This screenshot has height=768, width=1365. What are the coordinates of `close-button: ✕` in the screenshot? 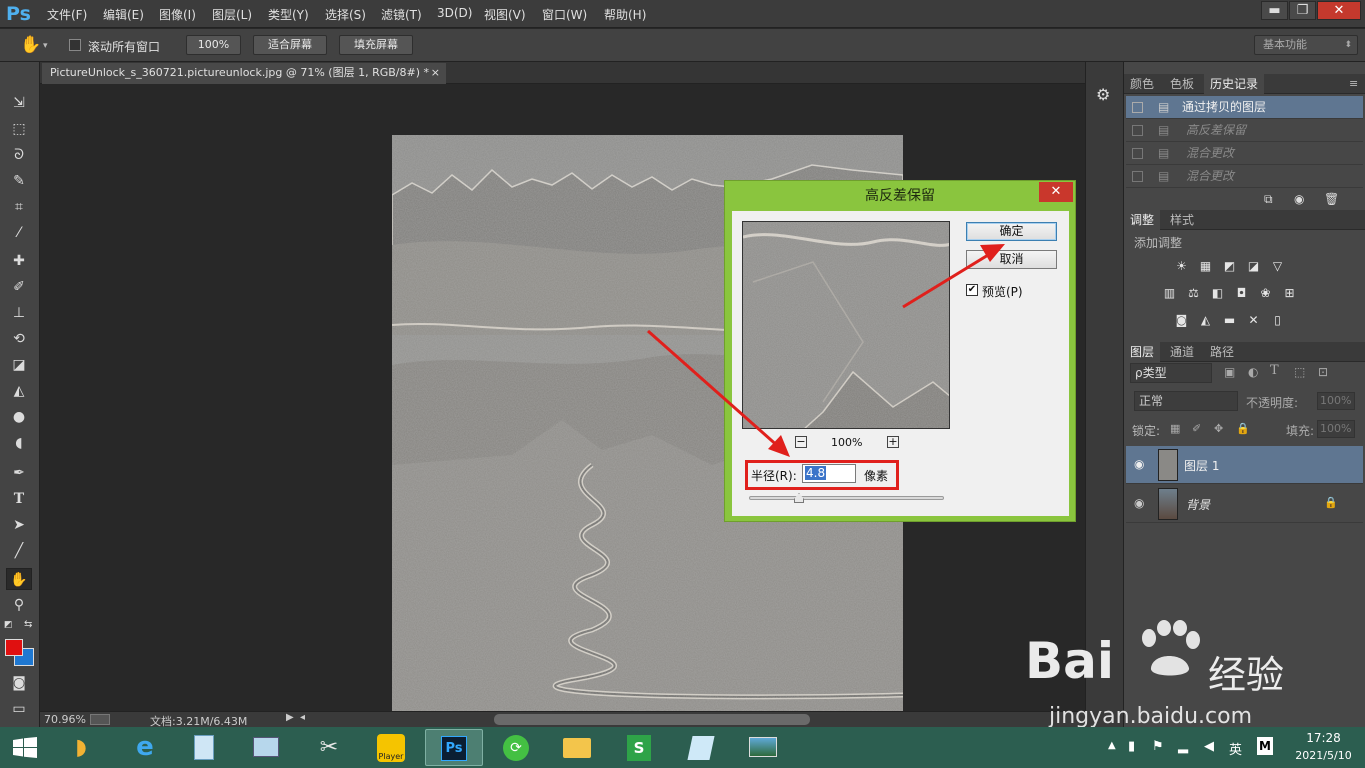 It's located at (1339, 10).